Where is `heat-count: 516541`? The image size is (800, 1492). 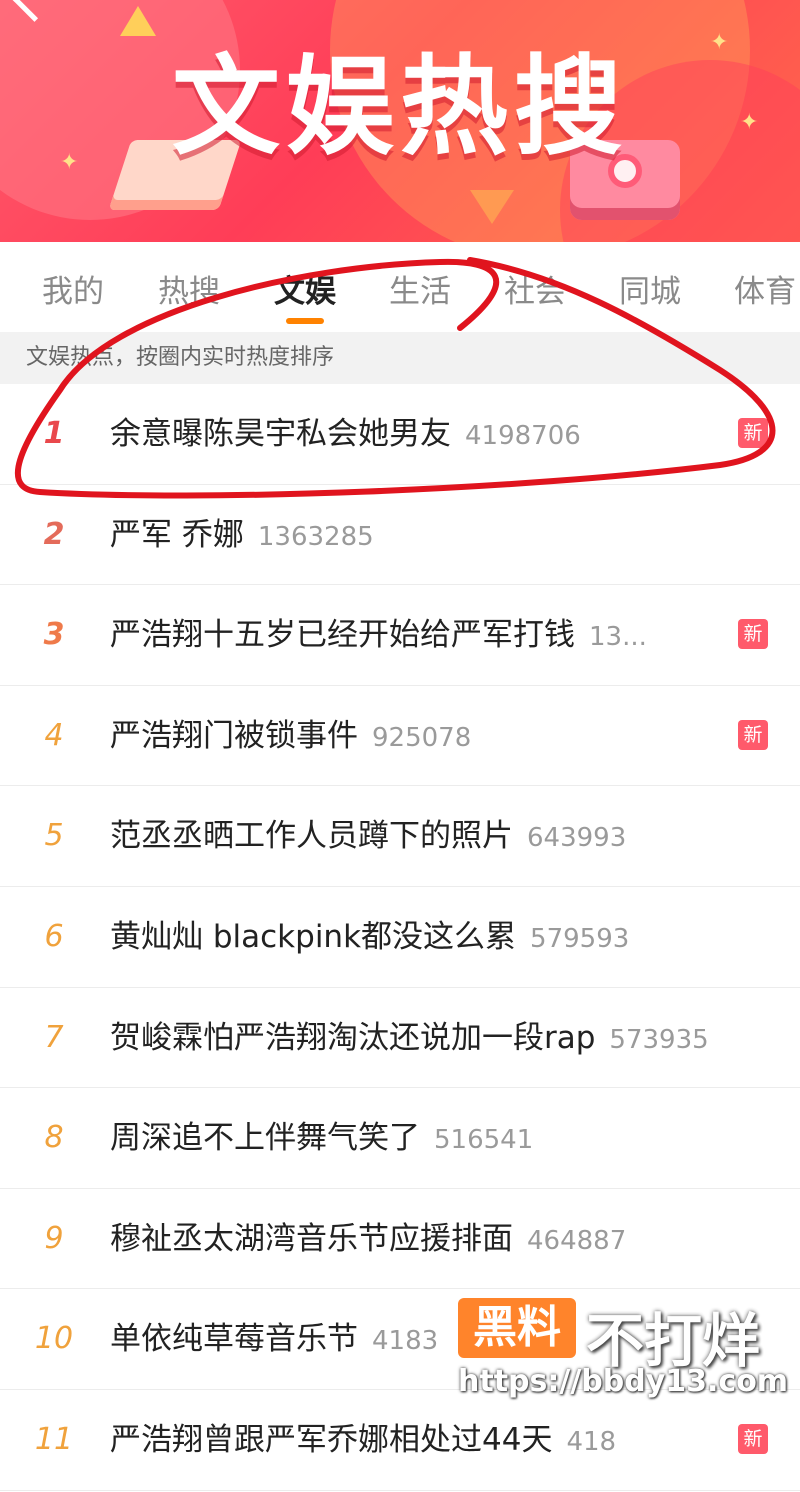
heat-count: 516541 is located at coordinates (484, 1140).